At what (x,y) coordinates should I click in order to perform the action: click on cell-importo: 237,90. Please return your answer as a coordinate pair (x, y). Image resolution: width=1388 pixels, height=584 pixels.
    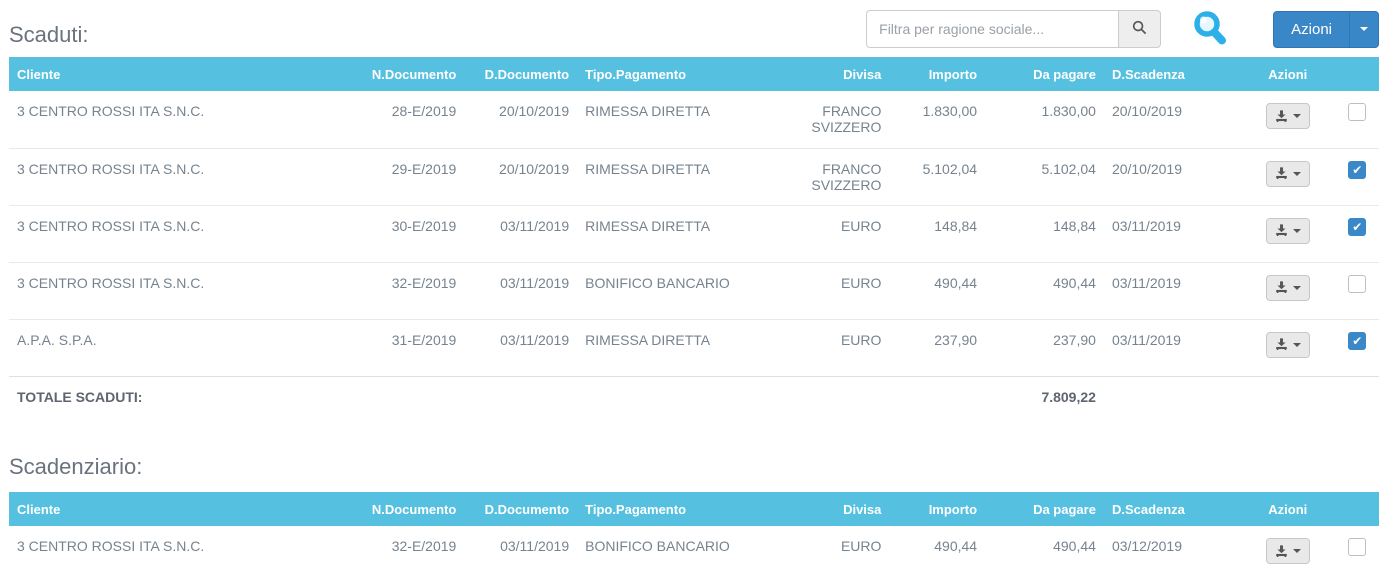
    Looking at the image, I should click on (937, 347).